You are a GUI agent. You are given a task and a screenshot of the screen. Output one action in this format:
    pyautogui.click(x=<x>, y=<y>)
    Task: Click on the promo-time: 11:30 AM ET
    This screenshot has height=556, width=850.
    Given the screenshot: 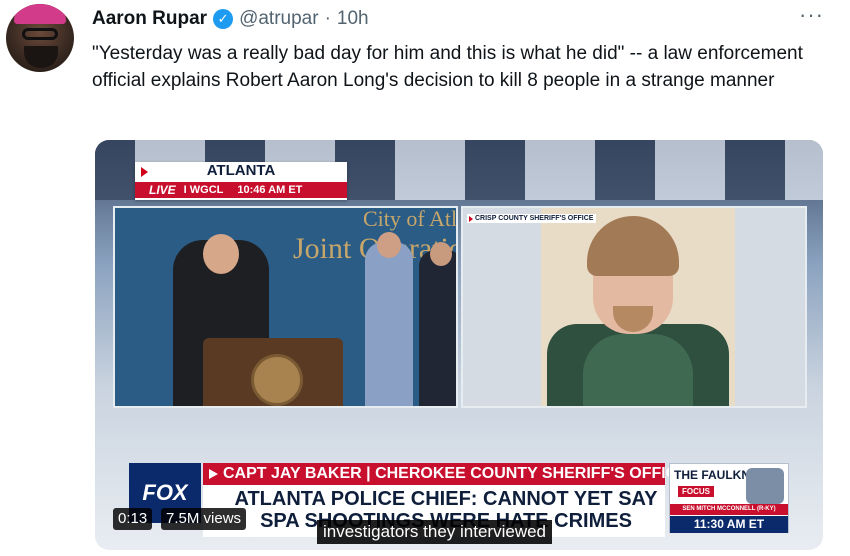 What is the action you would take?
    pyautogui.click(x=729, y=524)
    